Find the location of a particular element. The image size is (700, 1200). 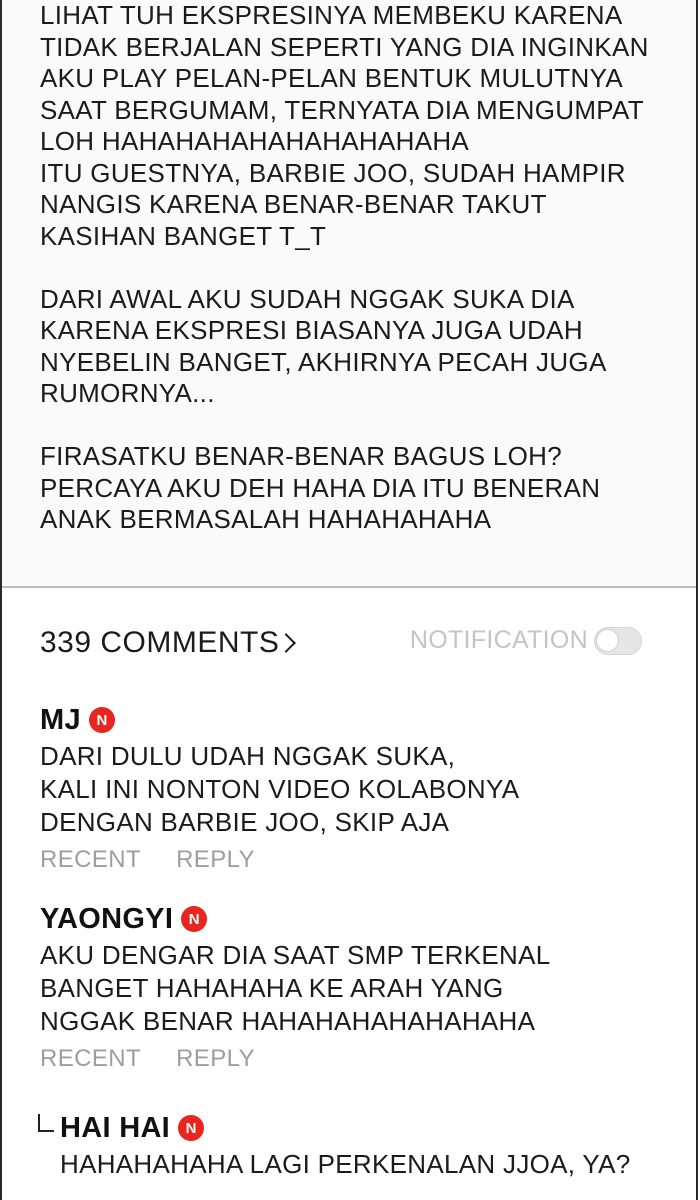

post-line: LOH HAHAHAHAHAHAHAHAHAHA is located at coordinates (255, 141).